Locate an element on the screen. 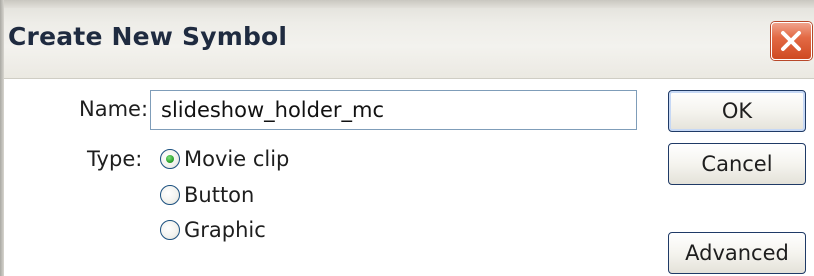 This screenshot has width=814, height=276. radio-label-graphic: Graphic is located at coordinates (225, 230).